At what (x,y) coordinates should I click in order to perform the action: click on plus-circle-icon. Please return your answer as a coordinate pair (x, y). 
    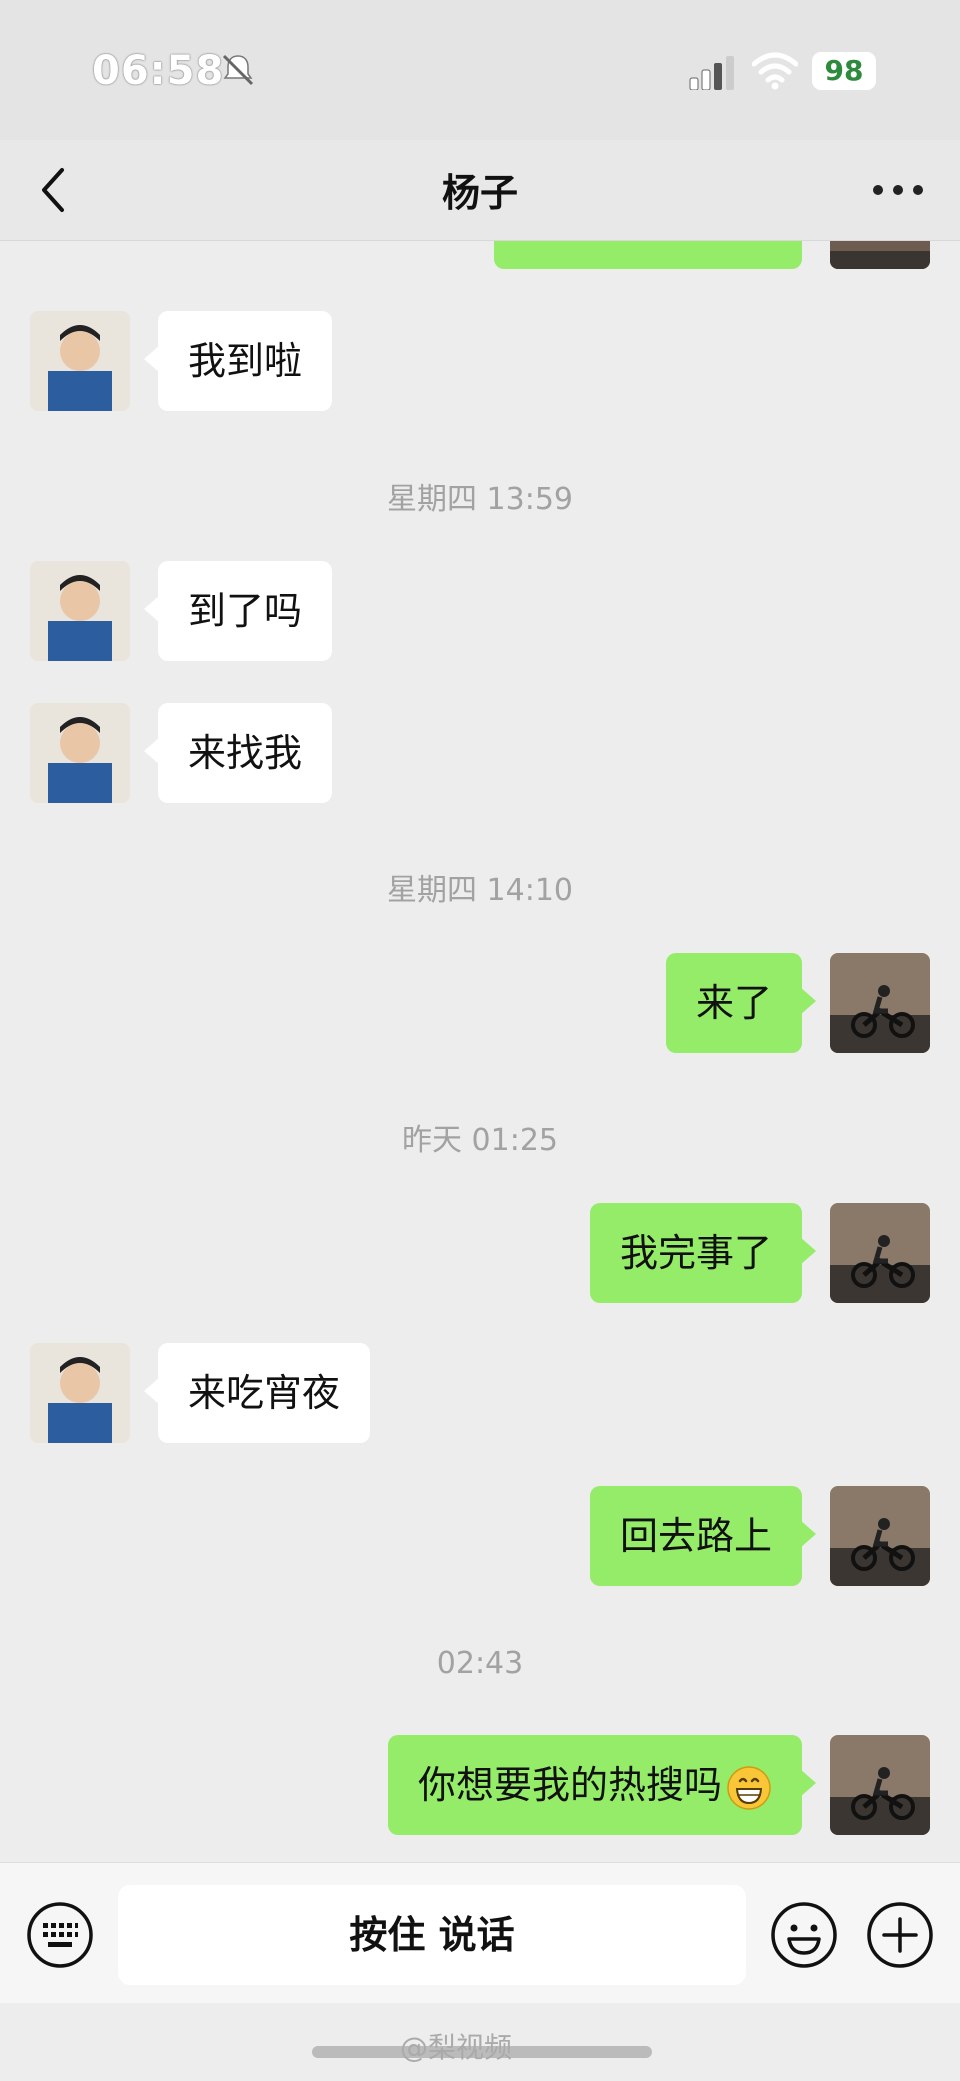
    Looking at the image, I should click on (900, 1935).